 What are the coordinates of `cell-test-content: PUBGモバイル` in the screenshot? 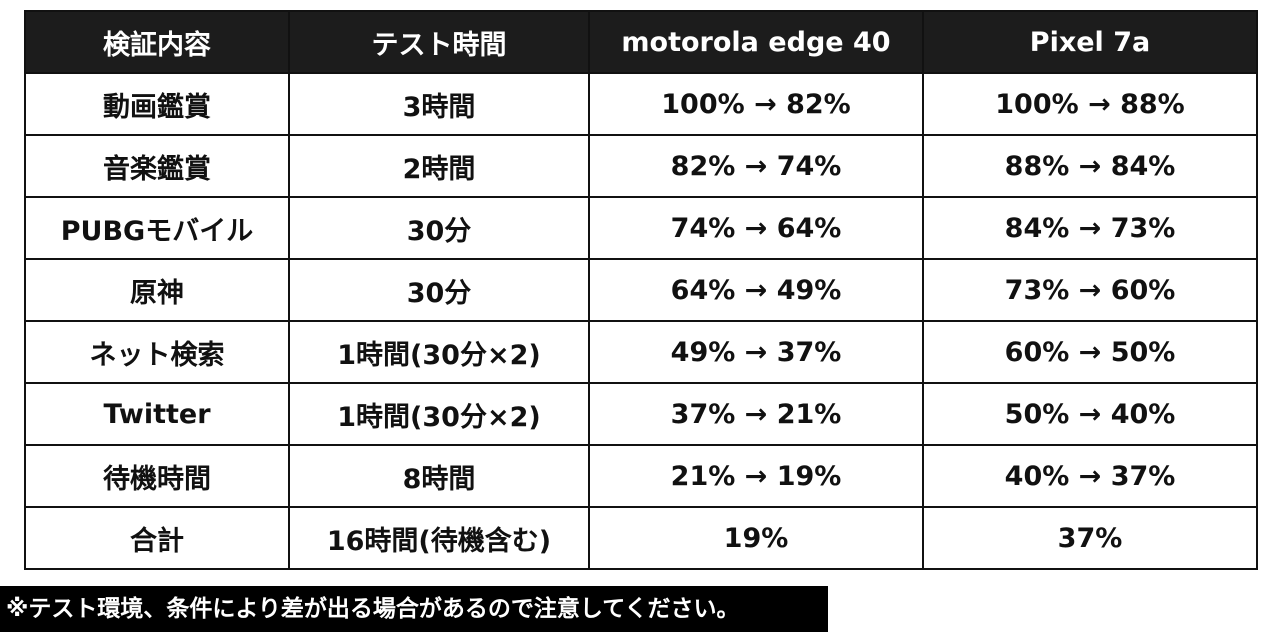 It's located at (157, 228).